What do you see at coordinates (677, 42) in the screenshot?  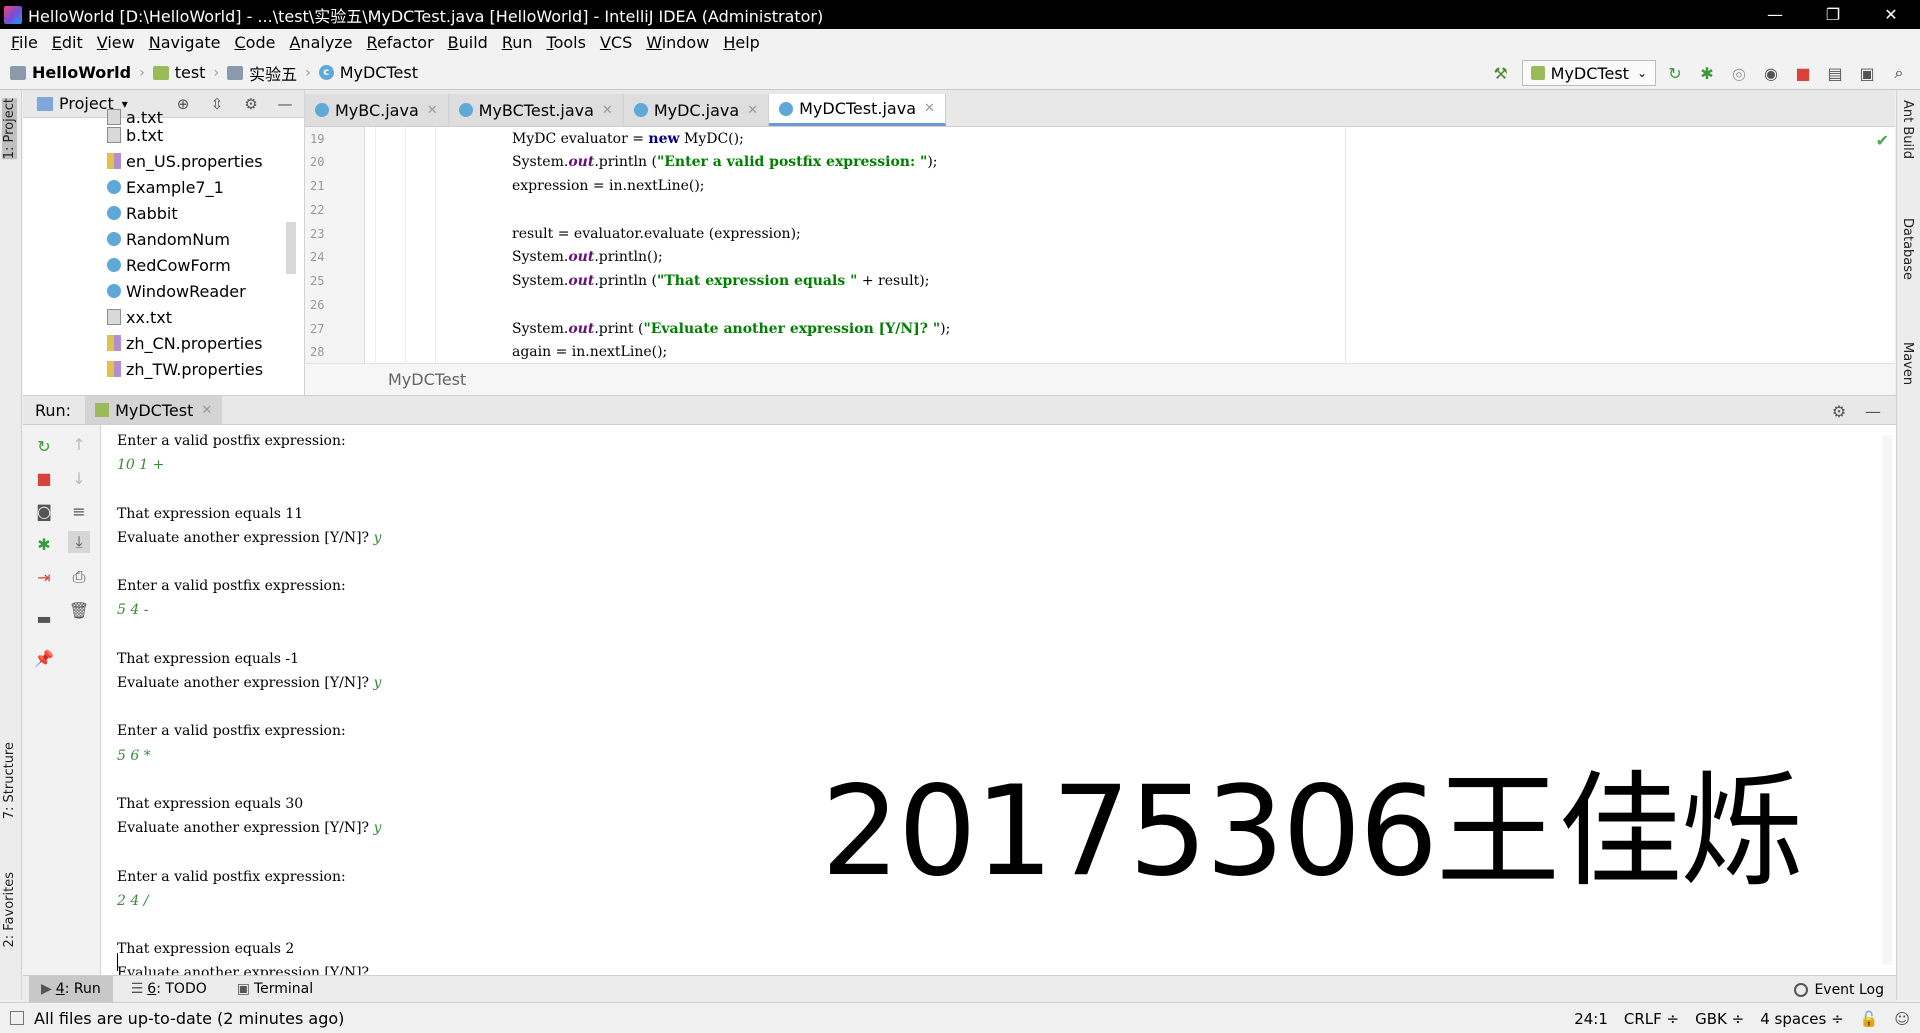 I see `menu-window: Window` at bounding box center [677, 42].